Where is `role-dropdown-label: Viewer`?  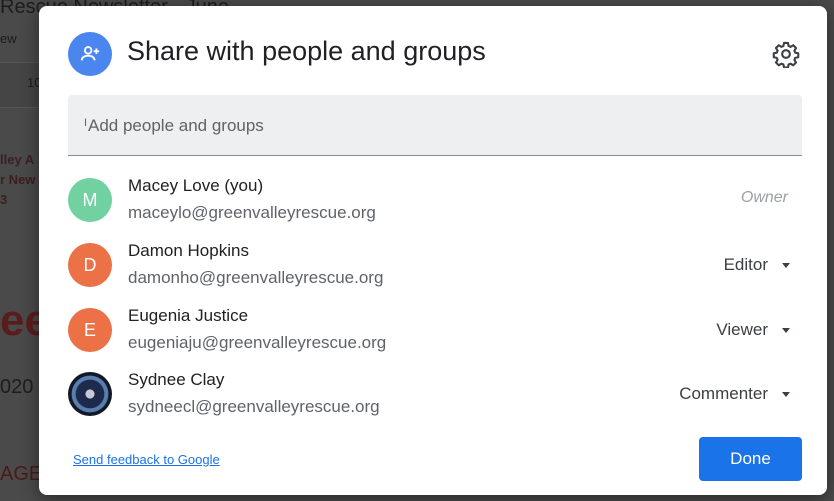 role-dropdown-label: Viewer is located at coordinates (742, 329).